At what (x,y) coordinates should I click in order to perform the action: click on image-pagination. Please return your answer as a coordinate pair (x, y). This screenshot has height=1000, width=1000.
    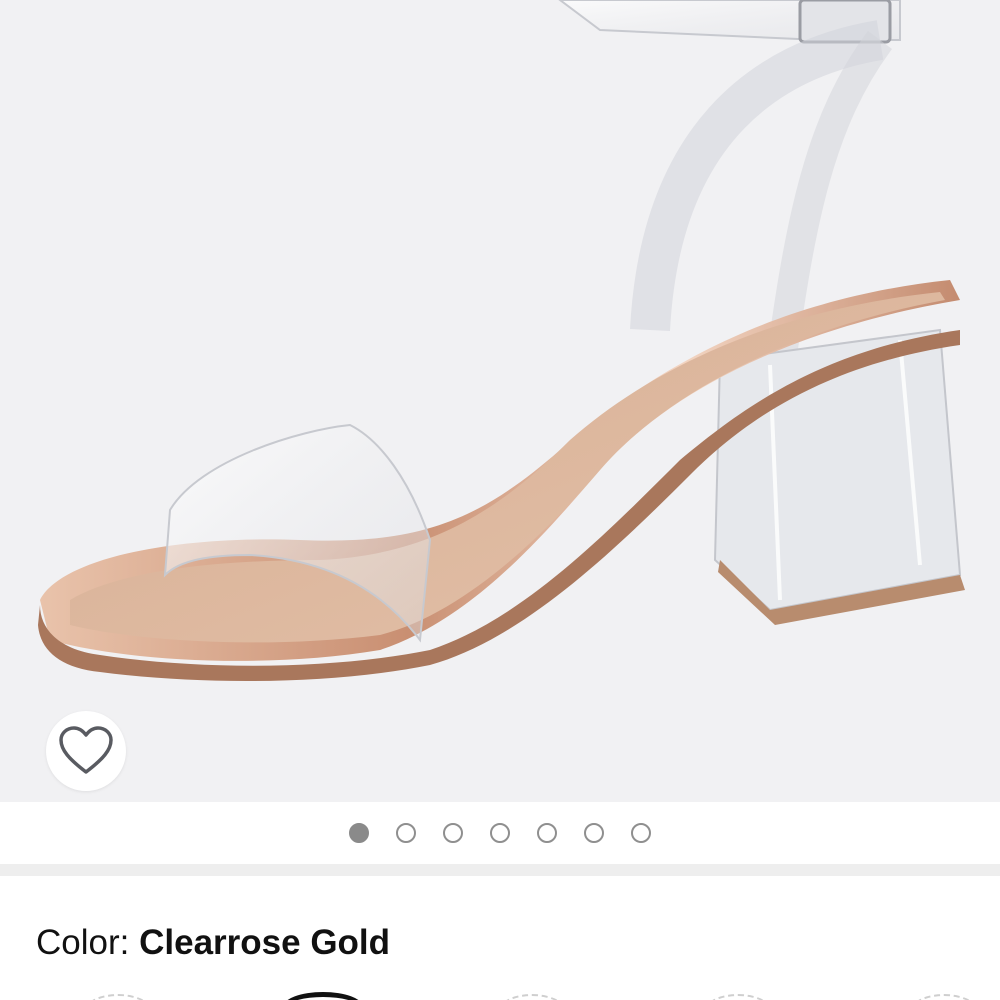
    Looking at the image, I should click on (500, 833).